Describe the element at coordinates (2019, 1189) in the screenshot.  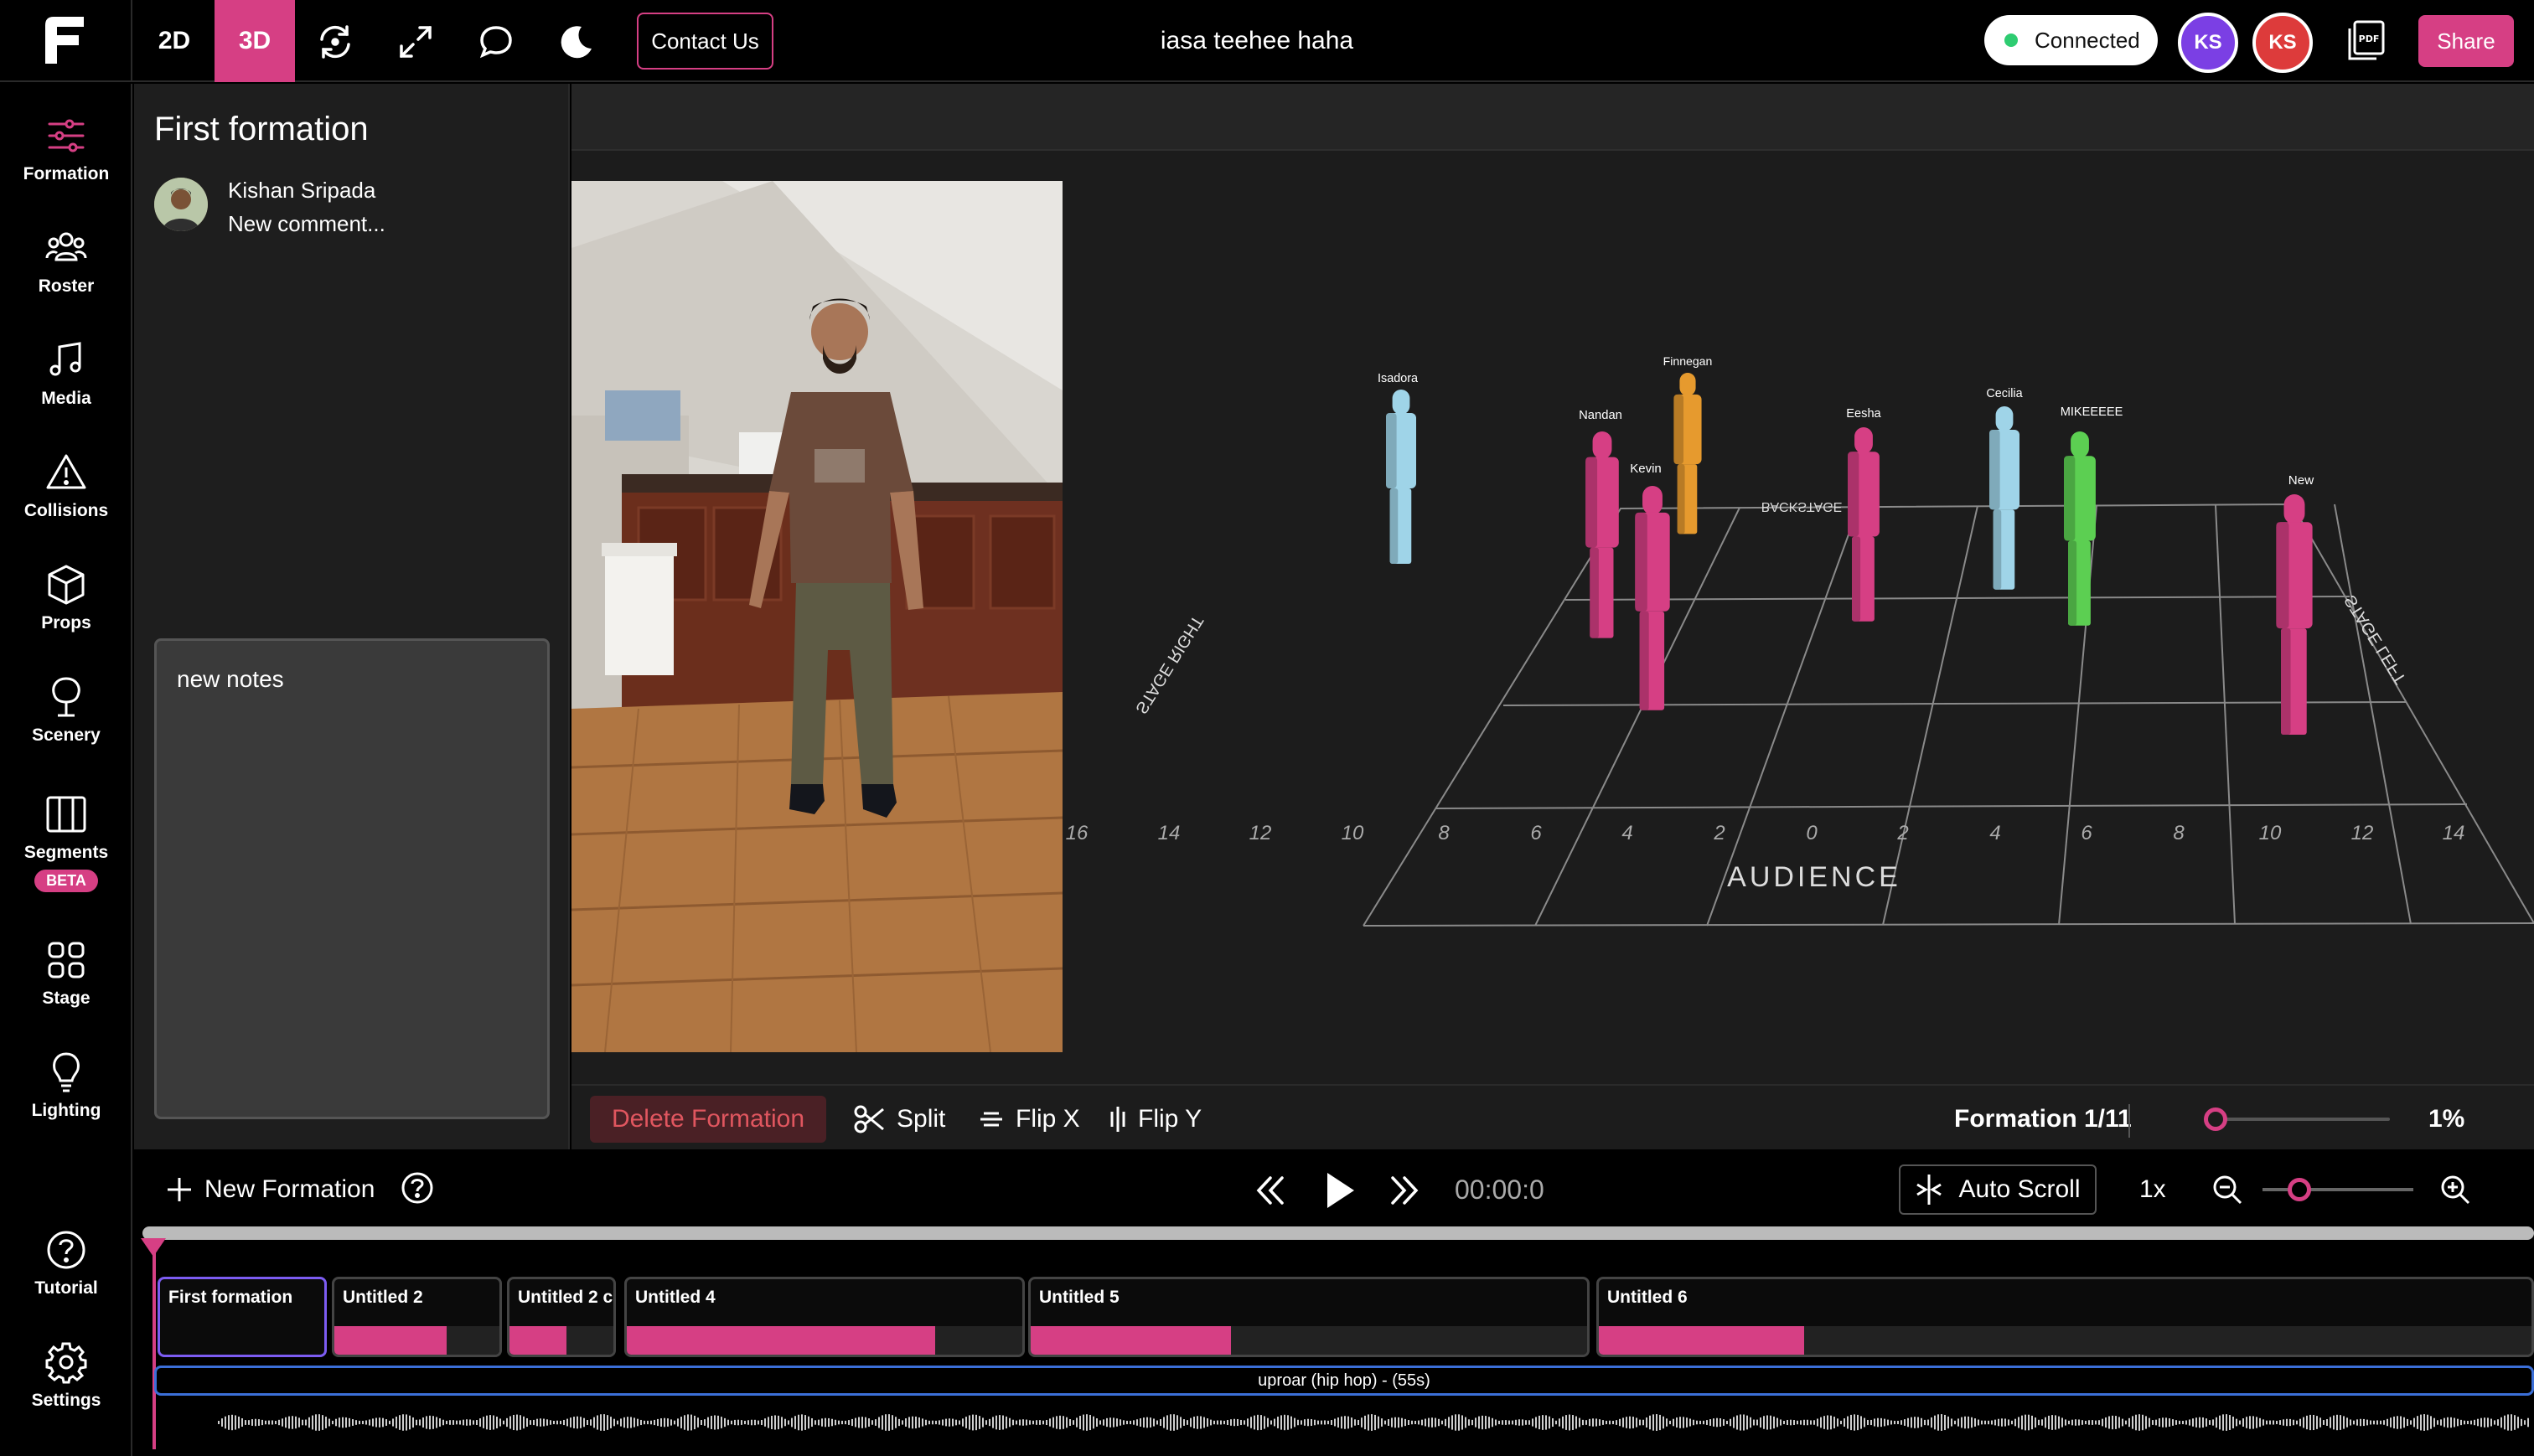
I see `auto-scroll-label: Auto Scroll` at that location.